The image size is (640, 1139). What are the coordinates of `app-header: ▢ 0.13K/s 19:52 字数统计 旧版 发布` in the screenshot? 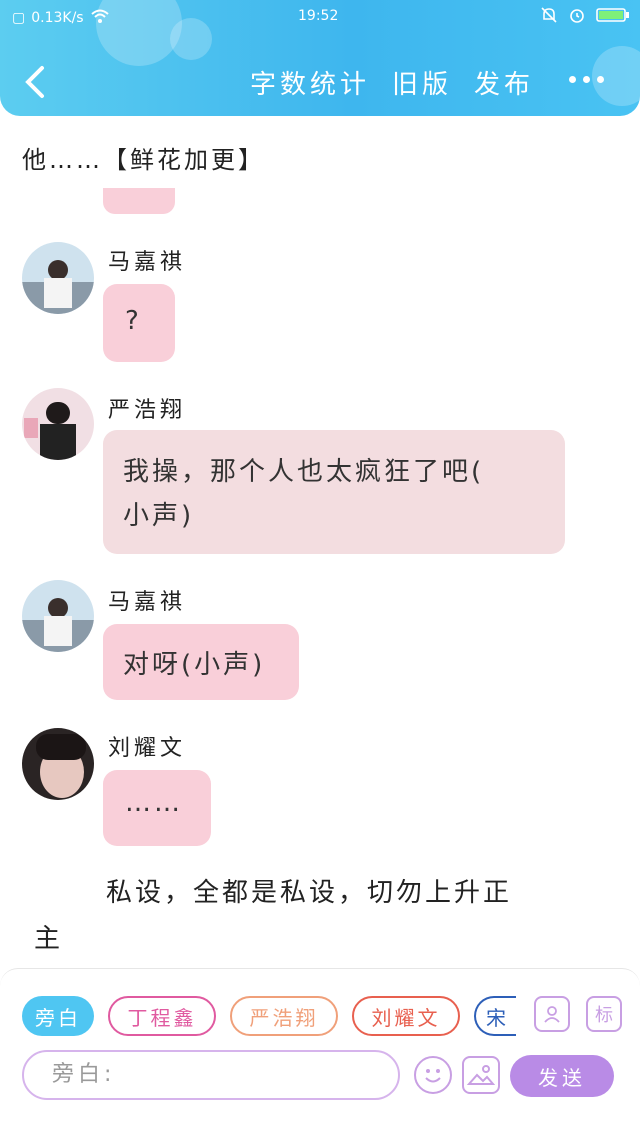 It's located at (320, 58).